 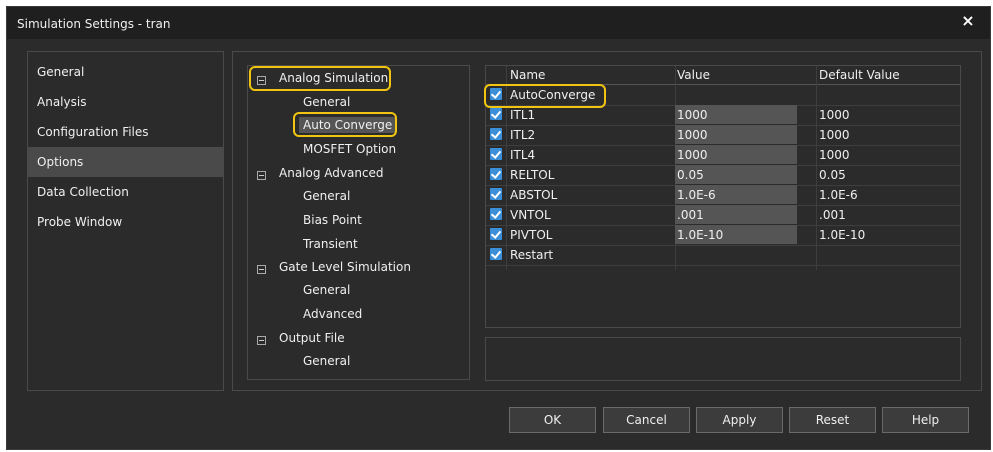 What do you see at coordinates (838, 195) in the screenshot?
I see `default-value: 1.0E-6` at bounding box center [838, 195].